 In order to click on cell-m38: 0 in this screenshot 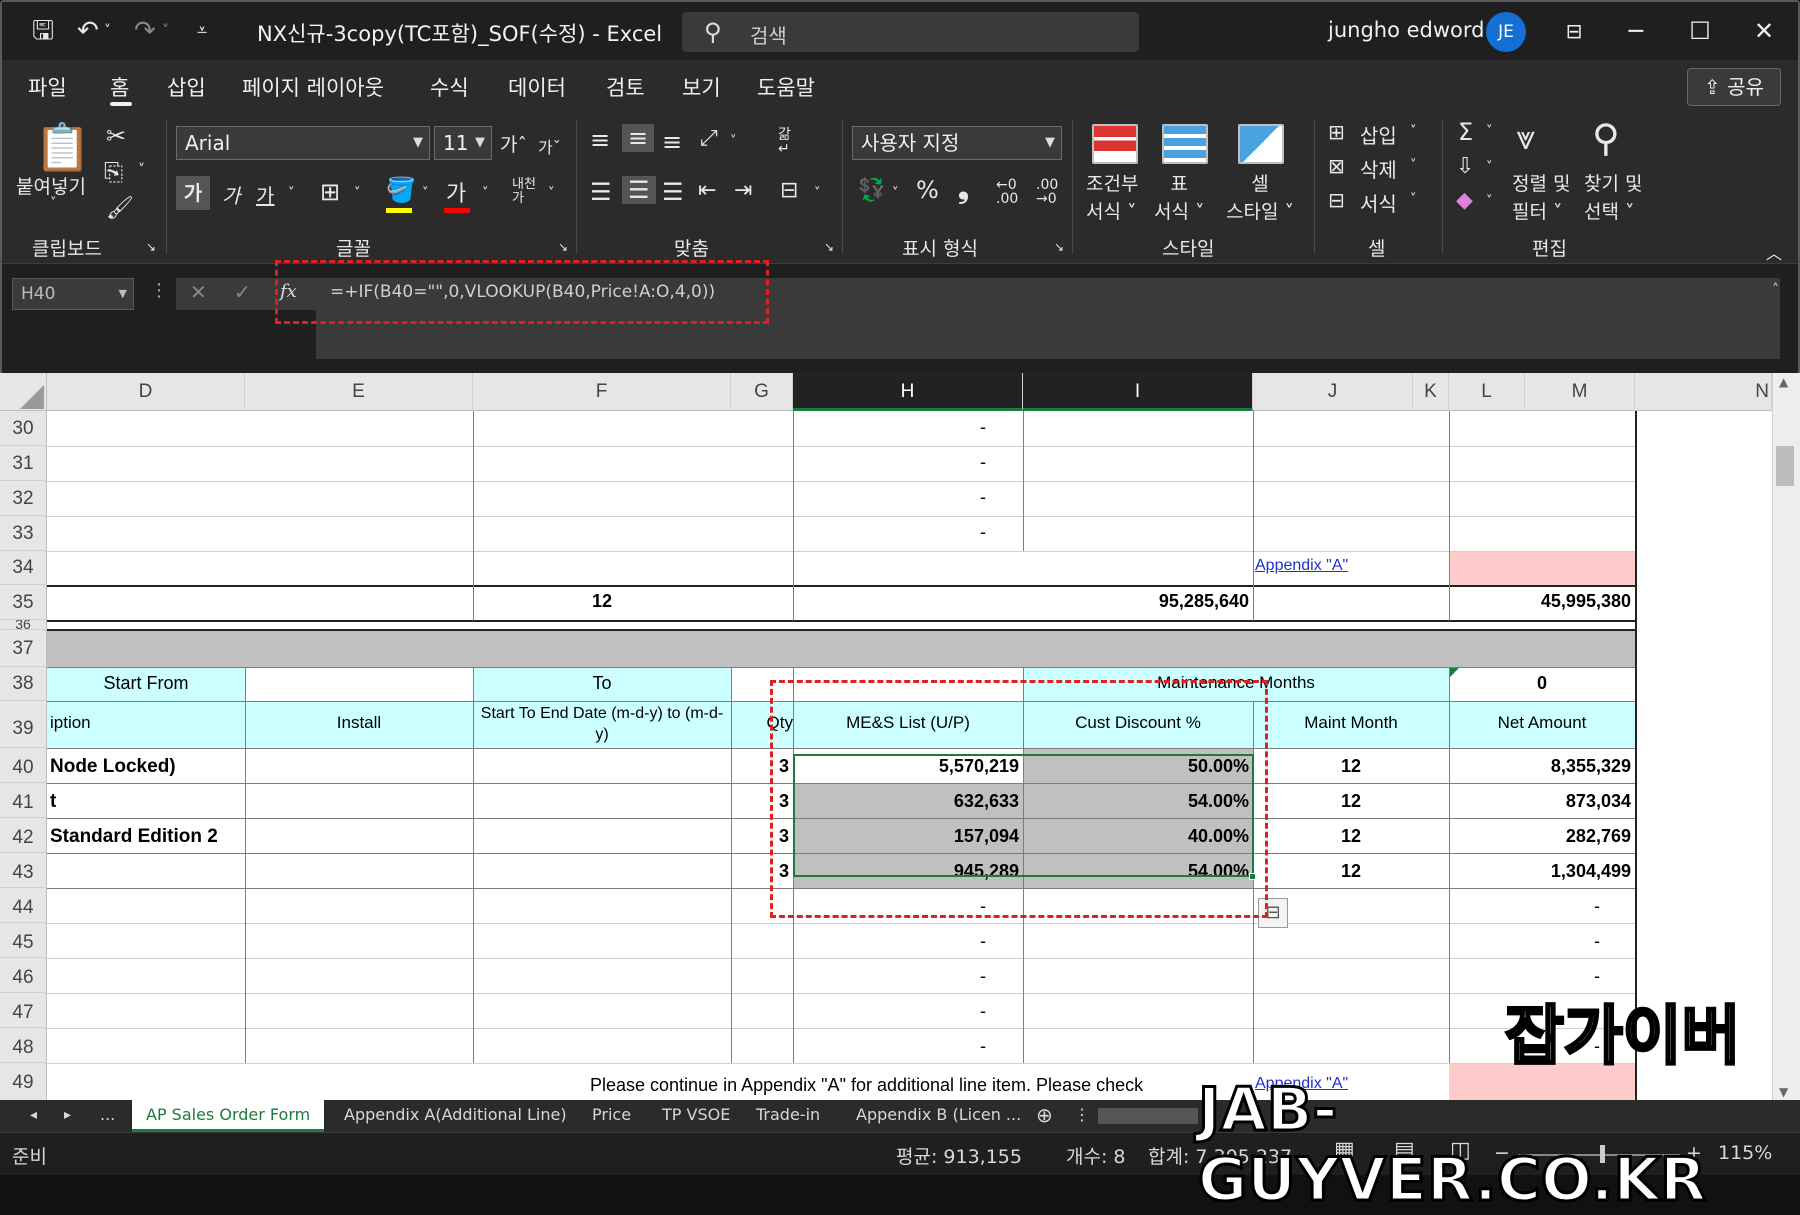, I will do `click(1542, 683)`.